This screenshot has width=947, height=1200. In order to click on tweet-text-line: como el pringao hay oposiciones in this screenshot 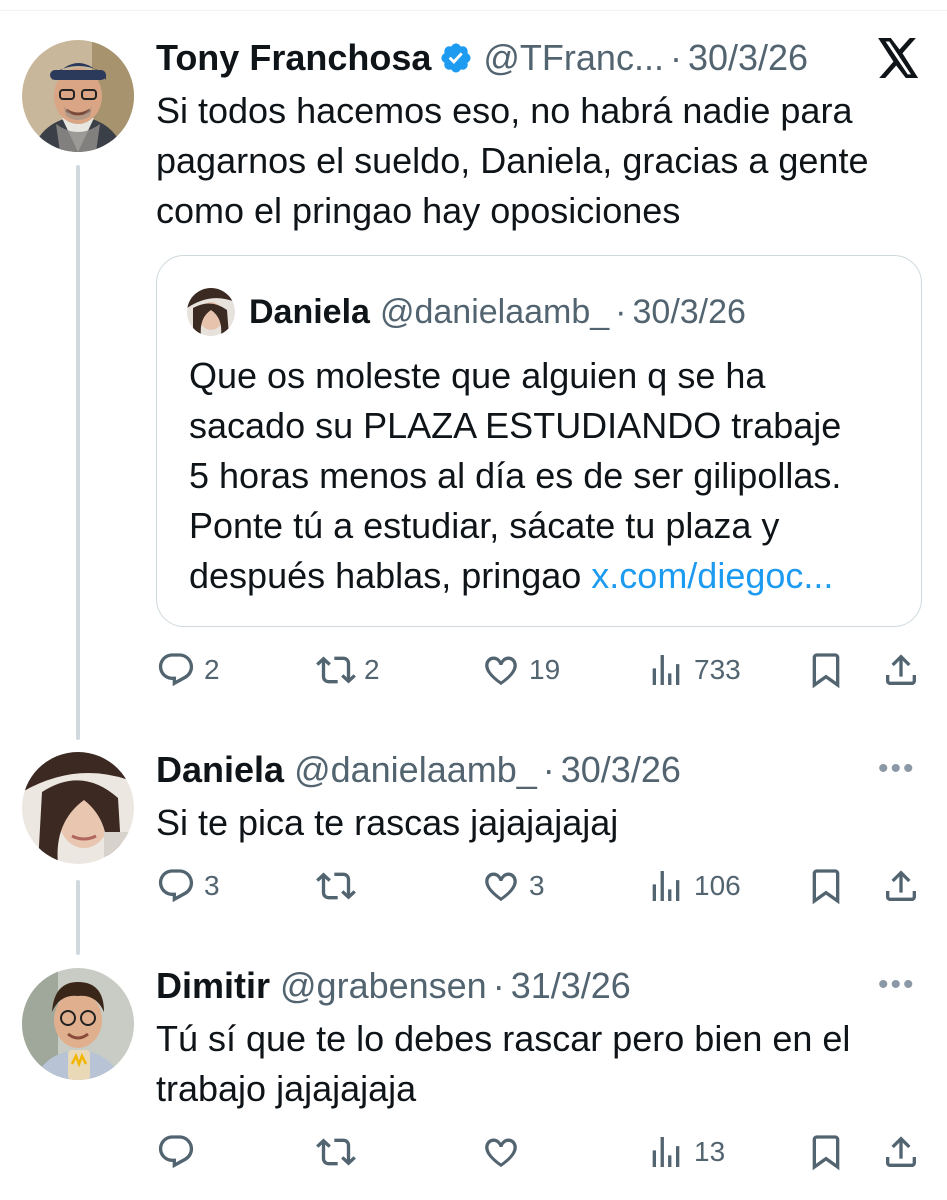, I will do `click(418, 210)`.